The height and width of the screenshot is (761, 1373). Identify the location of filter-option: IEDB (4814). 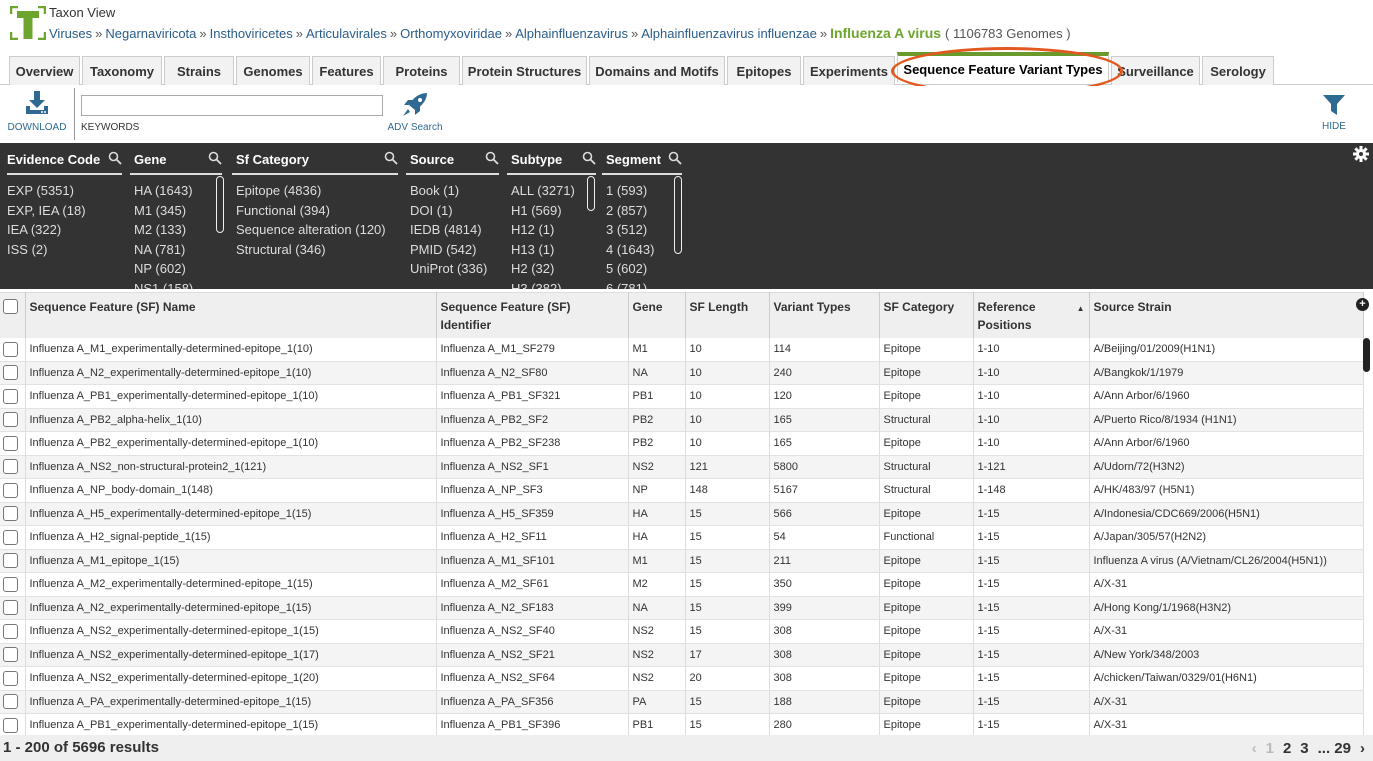
(454, 230).